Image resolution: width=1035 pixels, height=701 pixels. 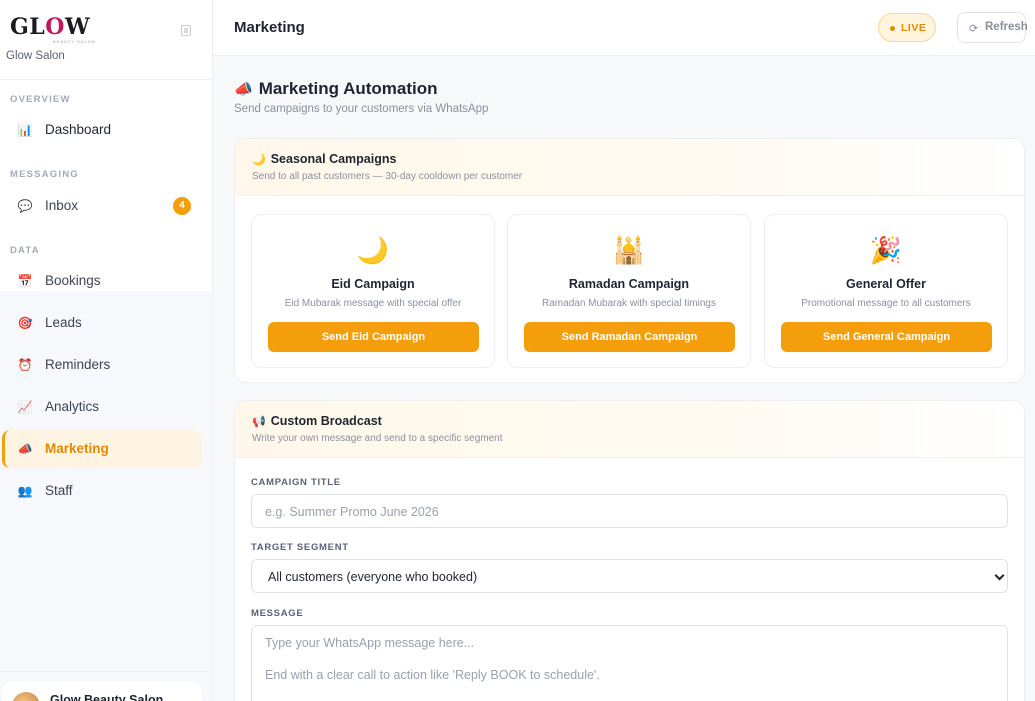 What do you see at coordinates (102, 281) in the screenshot?
I see `sidebar-item-bookings: 📅 Bookings` at bounding box center [102, 281].